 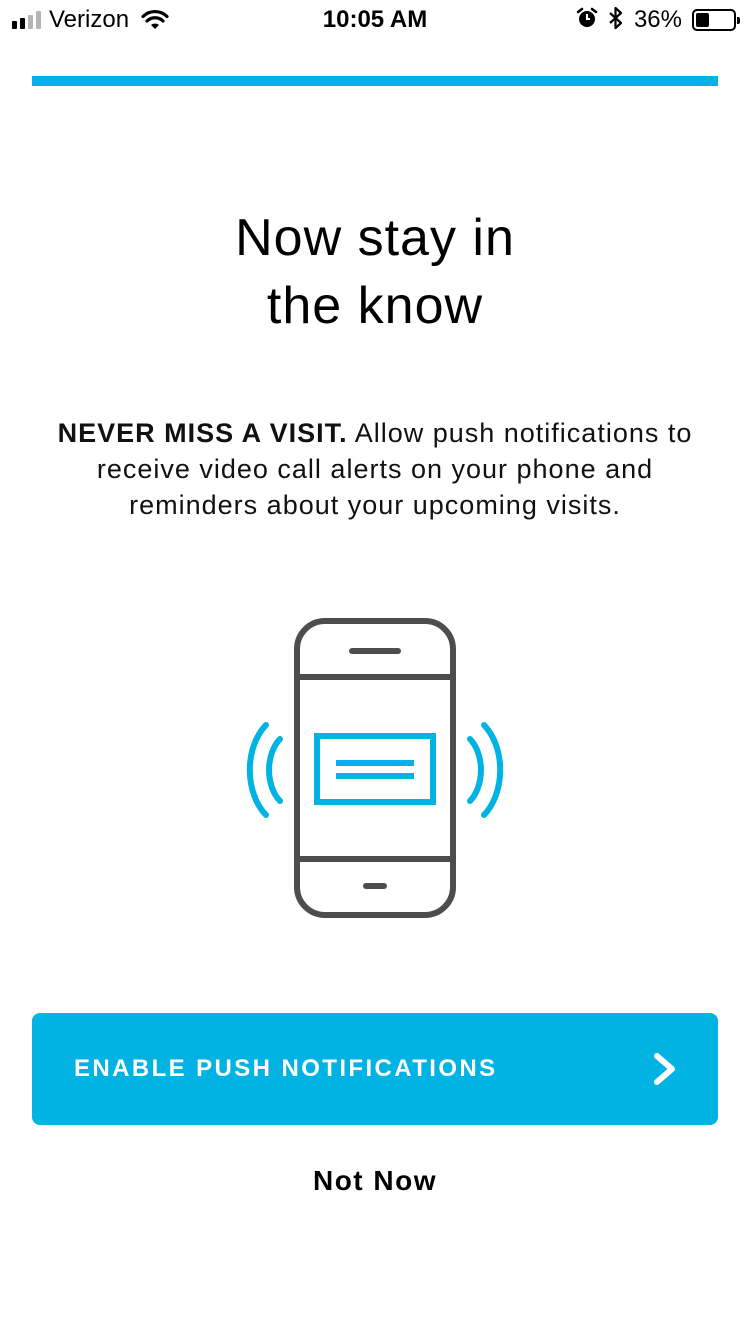 I want to click on battery-percent: 36%, so click(x=657, y=19).